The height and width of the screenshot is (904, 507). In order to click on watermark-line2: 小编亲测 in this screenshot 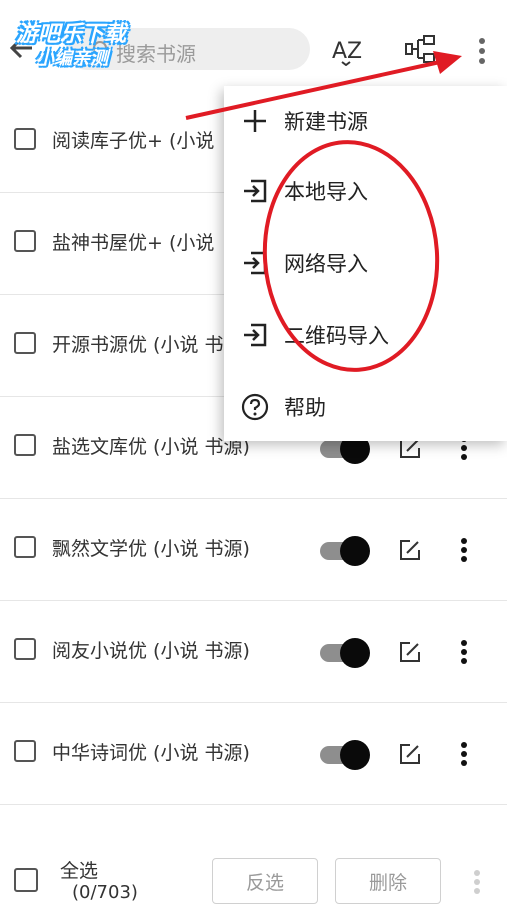, I will do `click(72, 58)`.